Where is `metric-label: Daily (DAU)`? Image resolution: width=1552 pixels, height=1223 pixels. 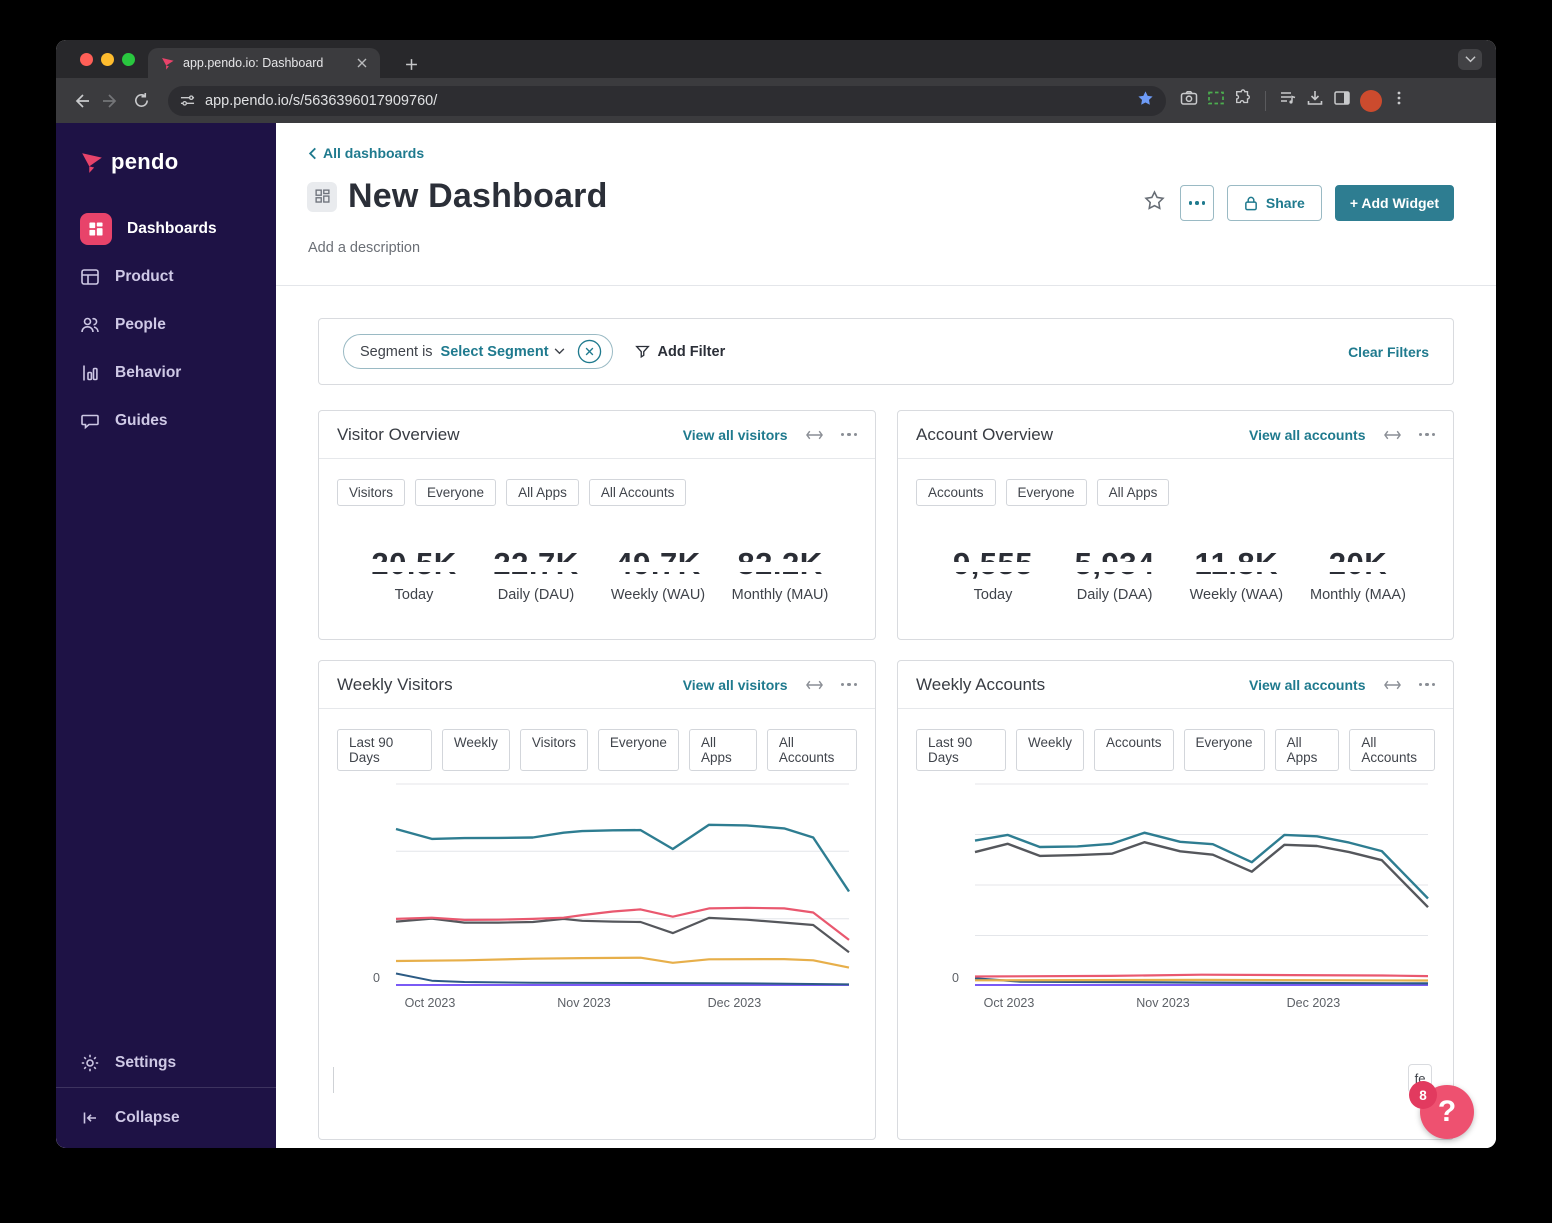 metric-label: Daily (DAU) is located at coordinates (536, 595).